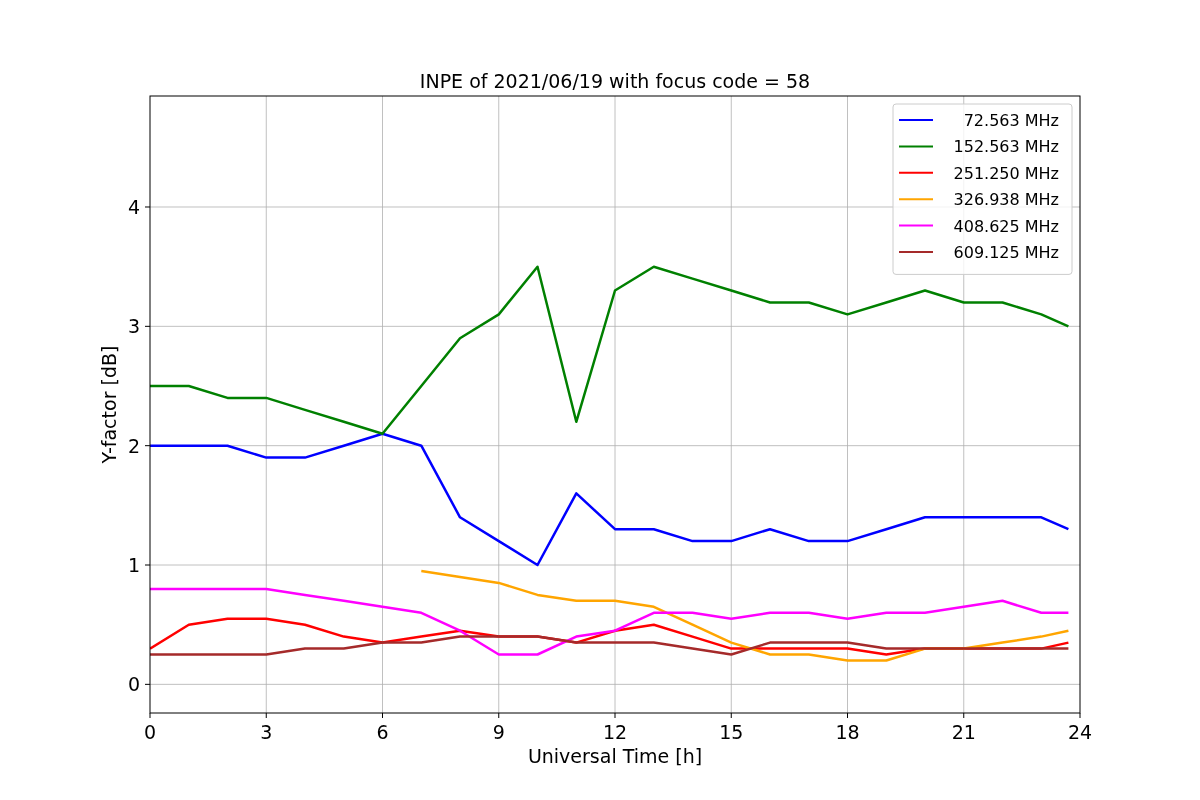  I want to click on y-tick-label: 2, so click(133, 445).